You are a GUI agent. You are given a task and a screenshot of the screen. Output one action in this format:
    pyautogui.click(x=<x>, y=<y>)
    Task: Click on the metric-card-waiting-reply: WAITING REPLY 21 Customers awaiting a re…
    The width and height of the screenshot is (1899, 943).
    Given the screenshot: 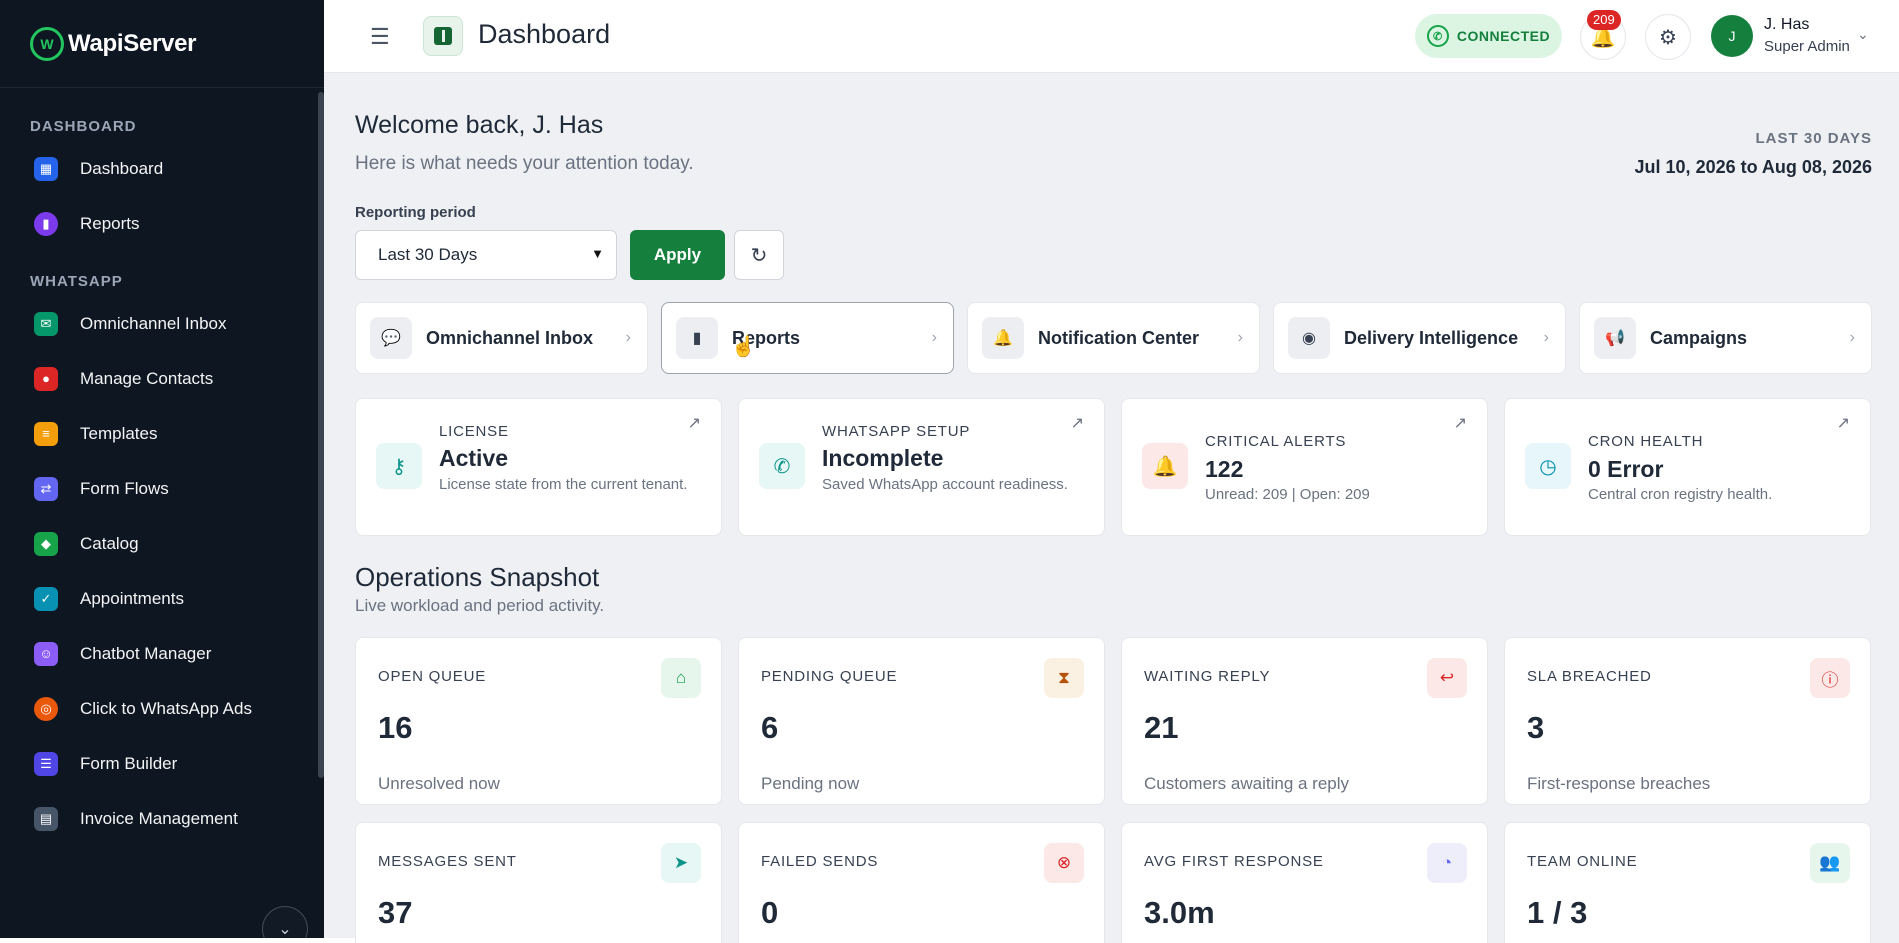 What is the action you would take?
    pyautogui.click(x=1304, y=721)
    